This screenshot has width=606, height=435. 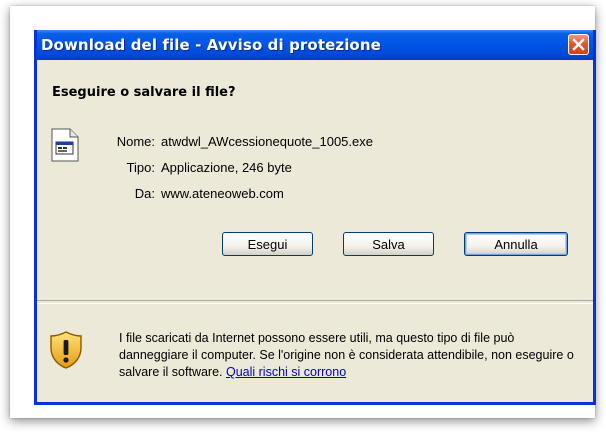 I want to click on window-title: Download del file - Avviso di protezione, so click(x=211, y=45).